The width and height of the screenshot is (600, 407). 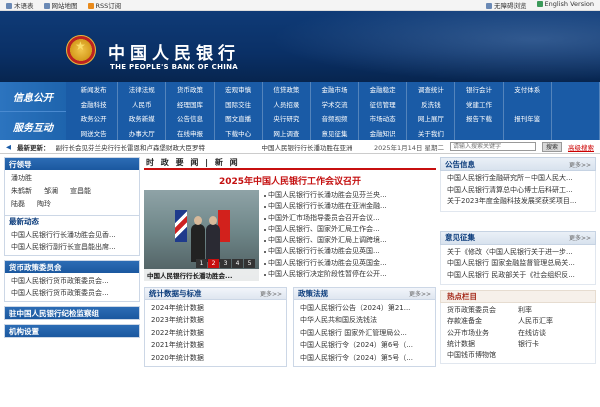 I want to click on hot-item: 中国钱币博物馆, so click(x=482, y=355).